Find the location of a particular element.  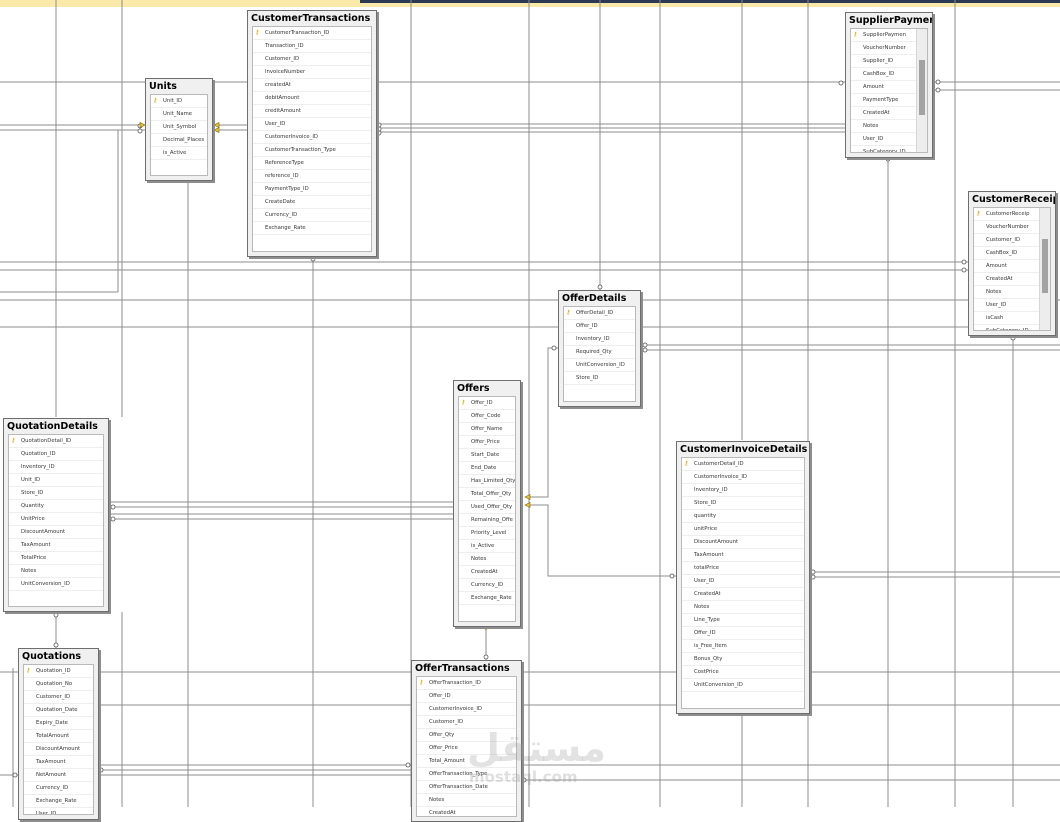

column-row: ⚷ OfferDetail_ID is located at coordinates (599, 313).